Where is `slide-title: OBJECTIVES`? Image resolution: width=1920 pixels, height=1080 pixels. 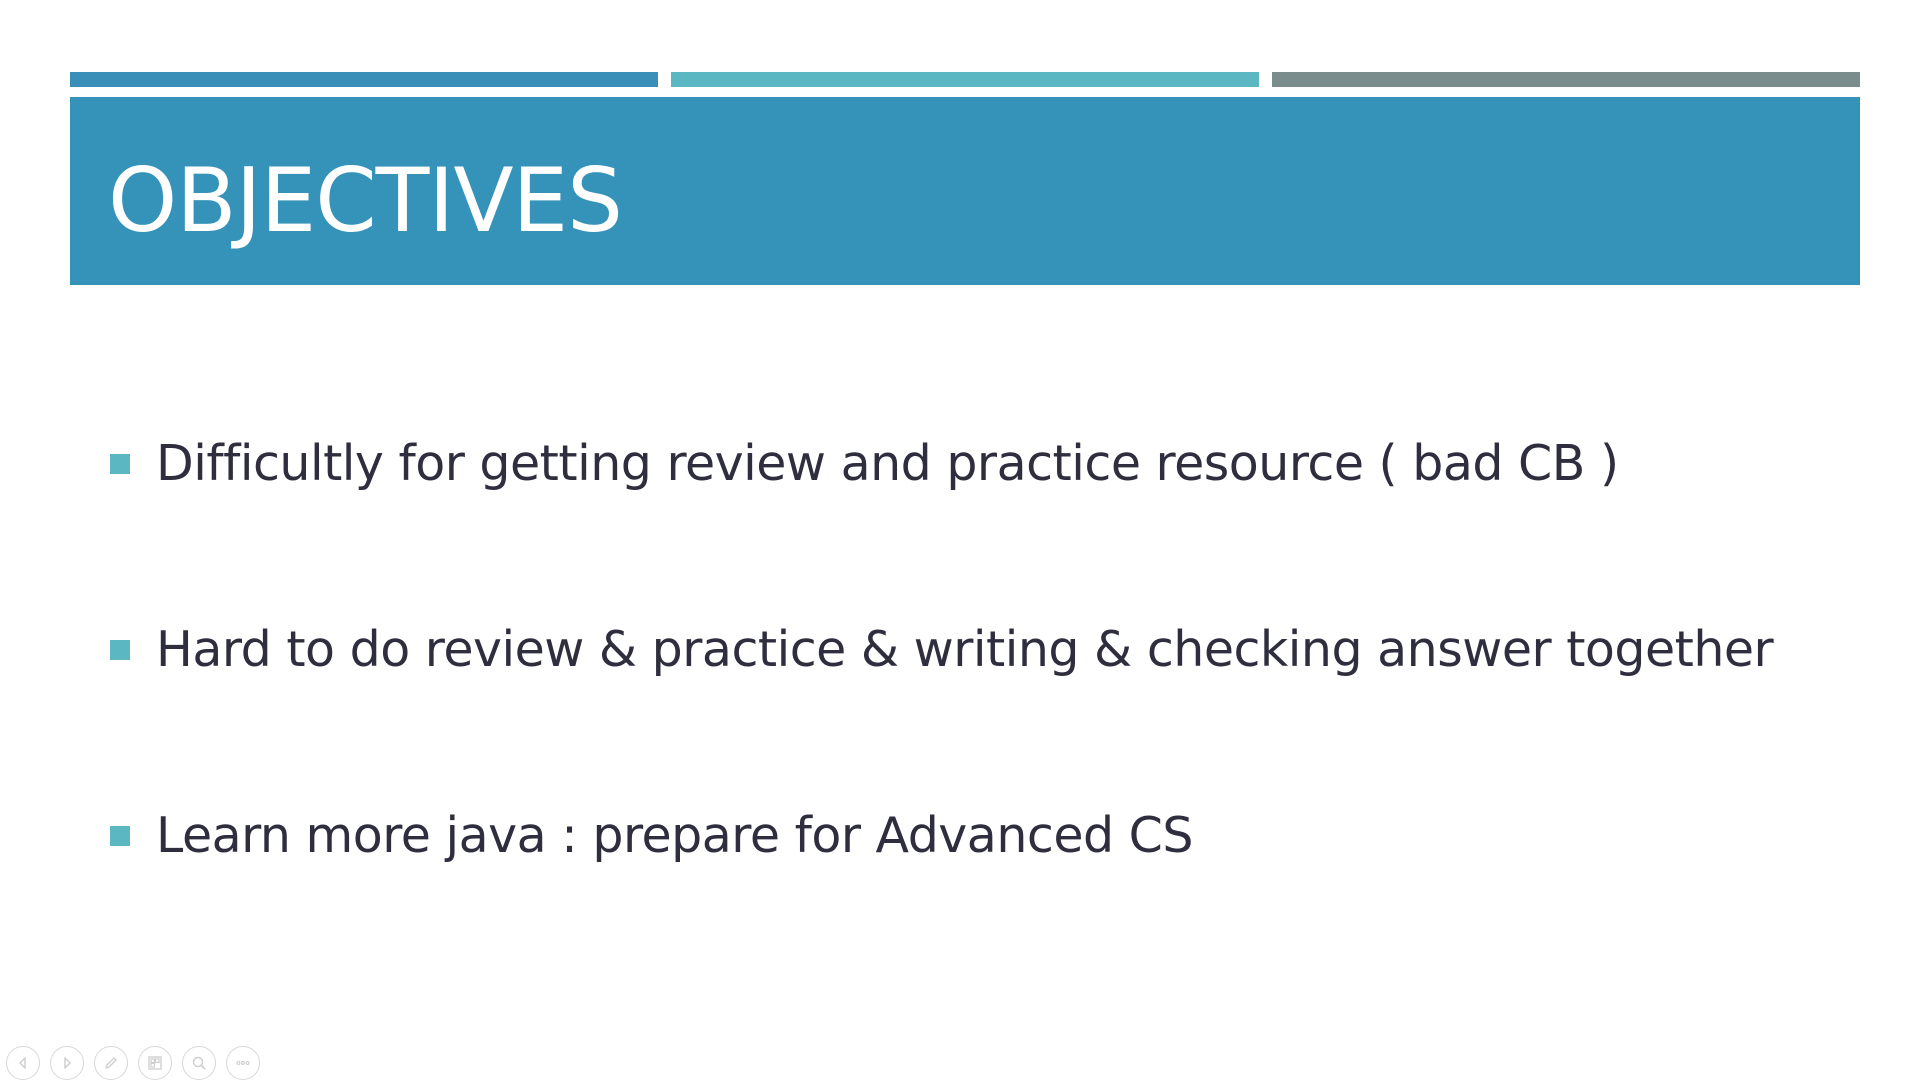 slide-title: OBJECTIVES is located at coordinates (365, 200).